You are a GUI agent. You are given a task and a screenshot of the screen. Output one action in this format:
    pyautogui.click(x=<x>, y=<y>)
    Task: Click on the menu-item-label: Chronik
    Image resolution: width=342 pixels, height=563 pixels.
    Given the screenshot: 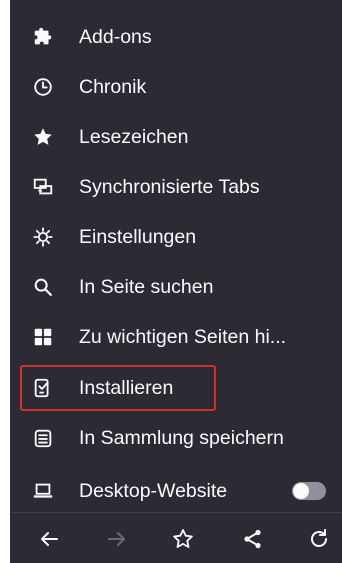 What is the action you would take?
    pyautogui.click(x=113, y=87)
    